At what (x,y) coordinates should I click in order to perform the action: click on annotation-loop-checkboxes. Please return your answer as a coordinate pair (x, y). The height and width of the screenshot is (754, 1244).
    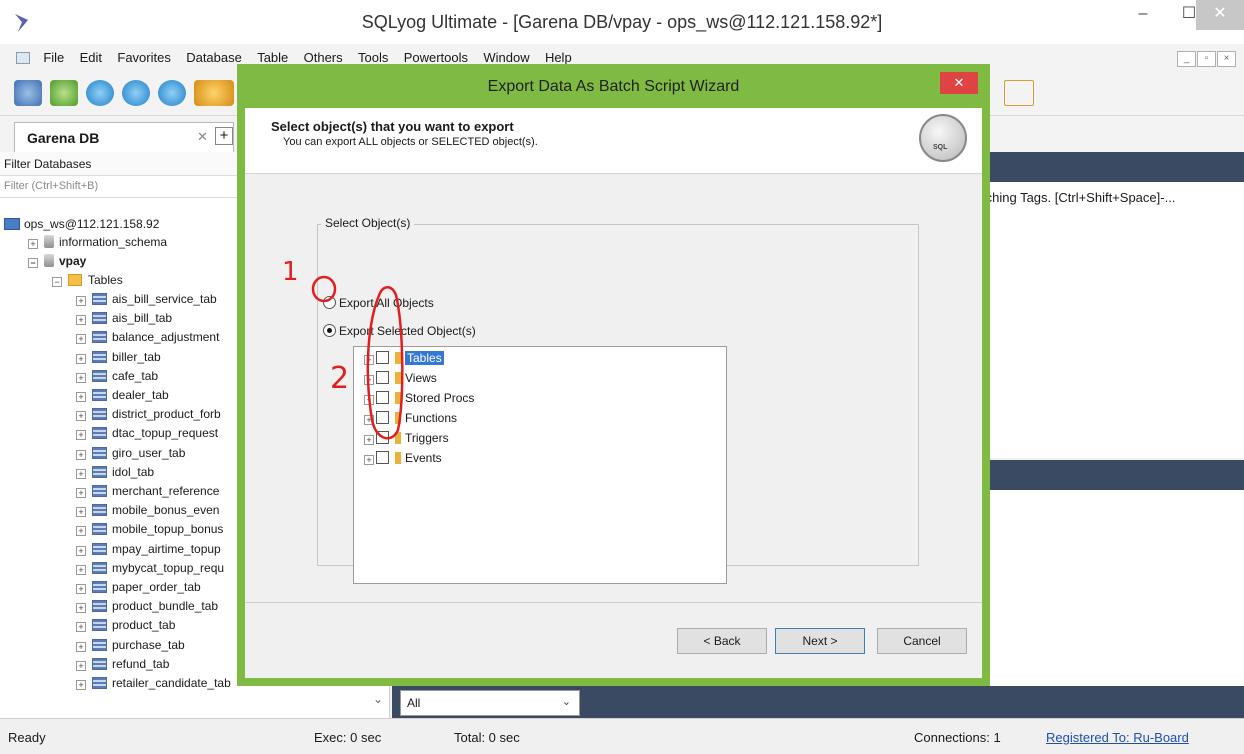
    Looking at the image, I should click on (385, 363).